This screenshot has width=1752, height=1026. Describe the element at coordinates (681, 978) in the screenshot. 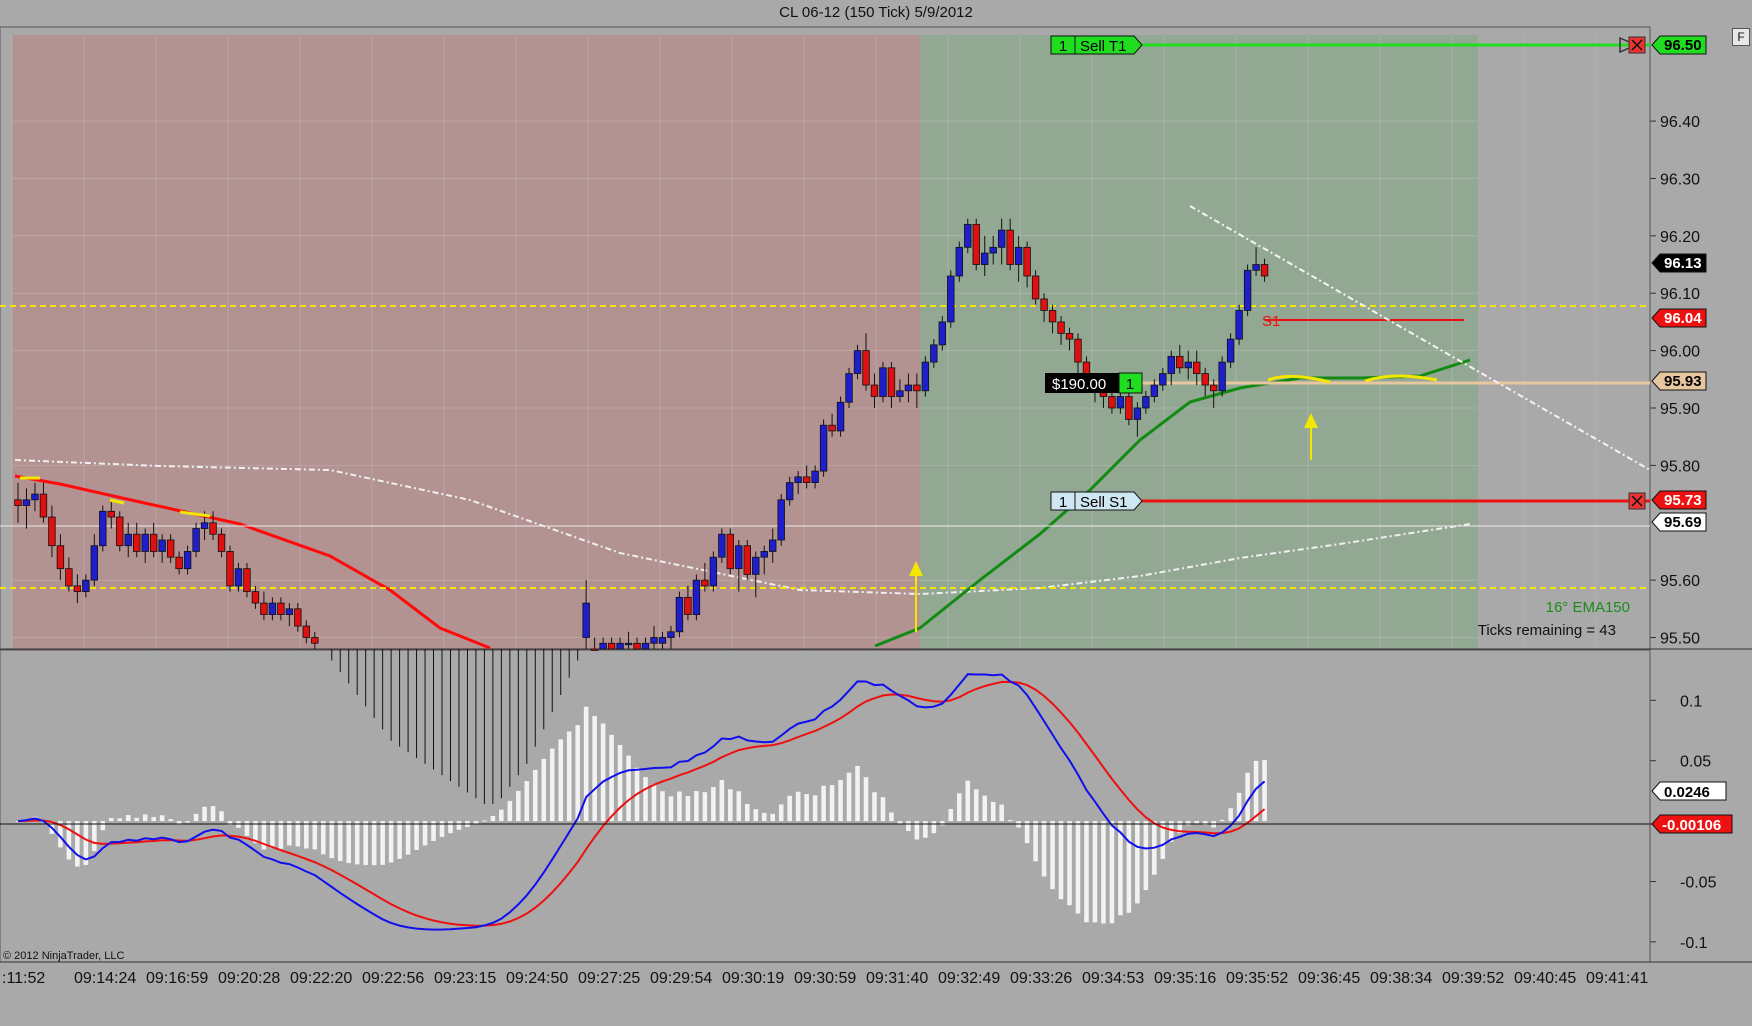

I see `time-tick-label: 09:29:54` at that location.